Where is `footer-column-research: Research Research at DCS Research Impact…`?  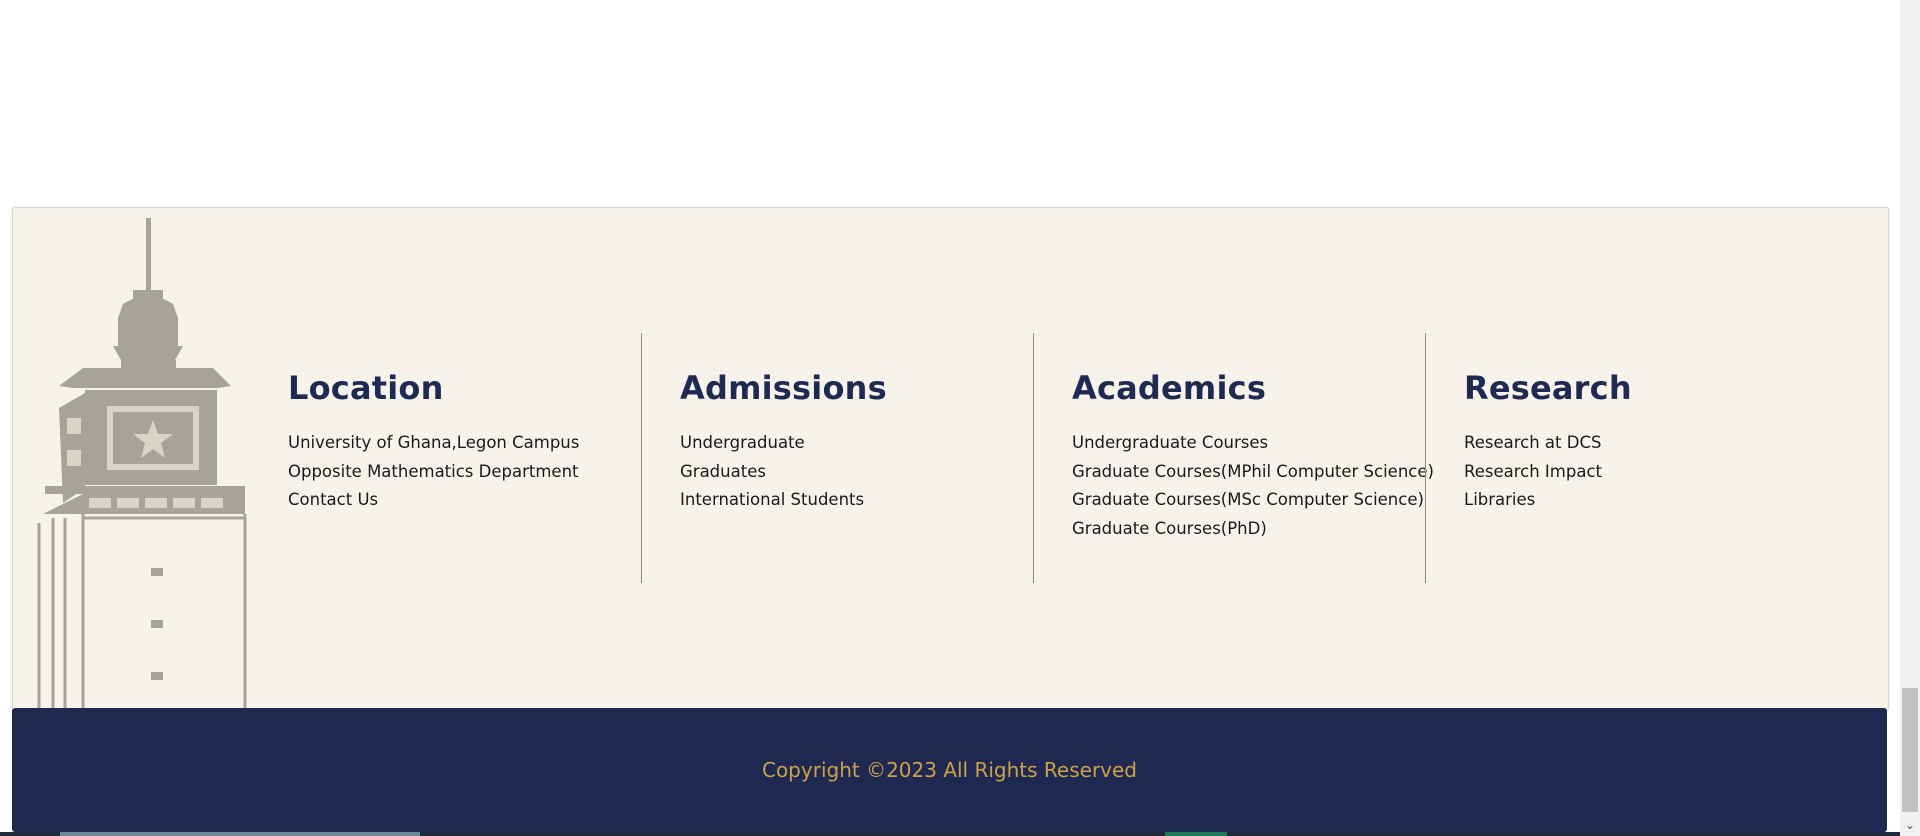 footer-column-research: Research Research at DCS Research Impact… is located at coordinates (1548, 441).